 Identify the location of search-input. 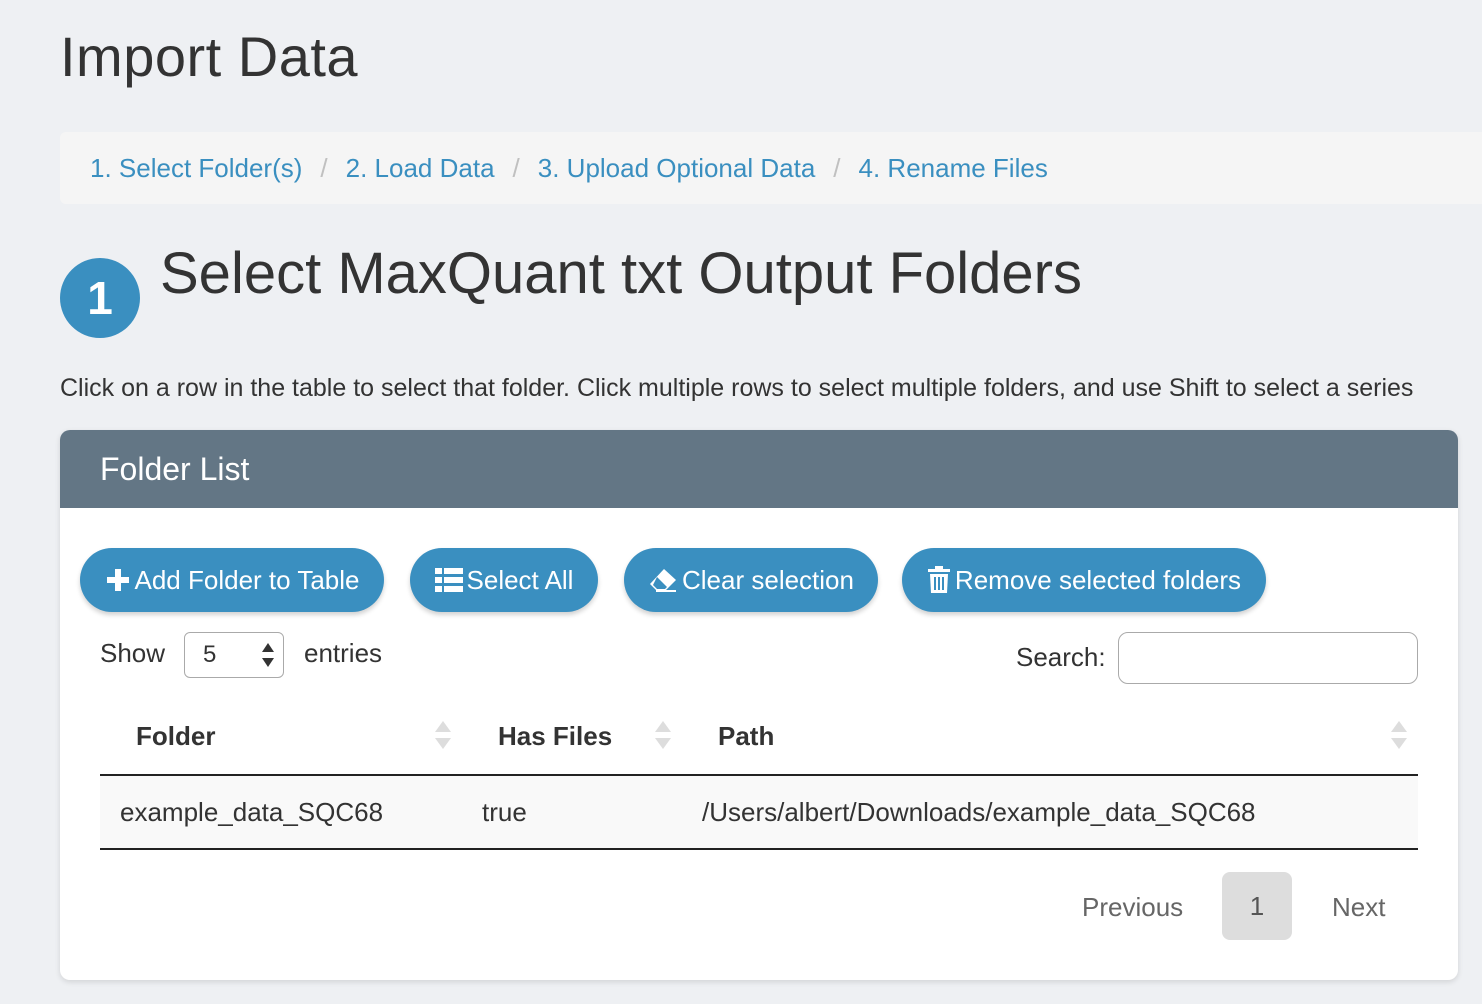
(1268, 658).